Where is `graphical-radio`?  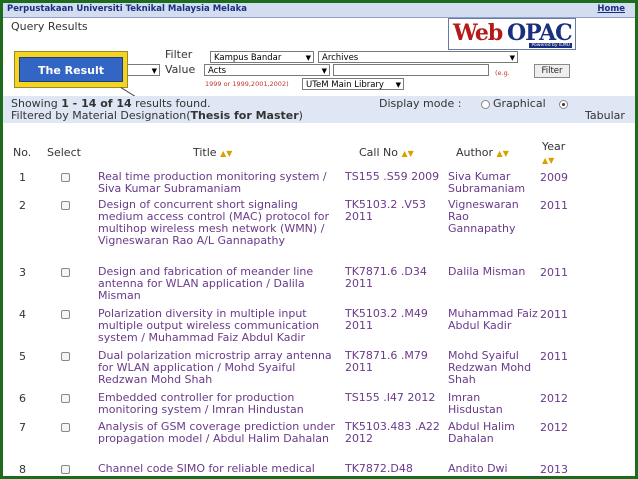
graphical-radio is located at coordinates (485, 104).